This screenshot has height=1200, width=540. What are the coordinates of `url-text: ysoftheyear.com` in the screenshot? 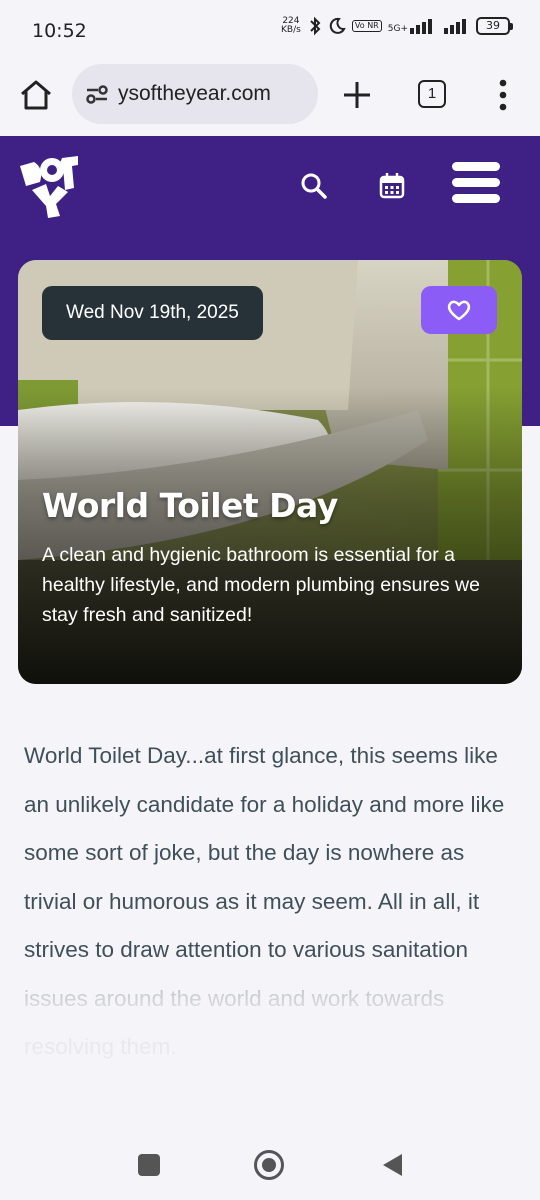 It's located at (194, 93).